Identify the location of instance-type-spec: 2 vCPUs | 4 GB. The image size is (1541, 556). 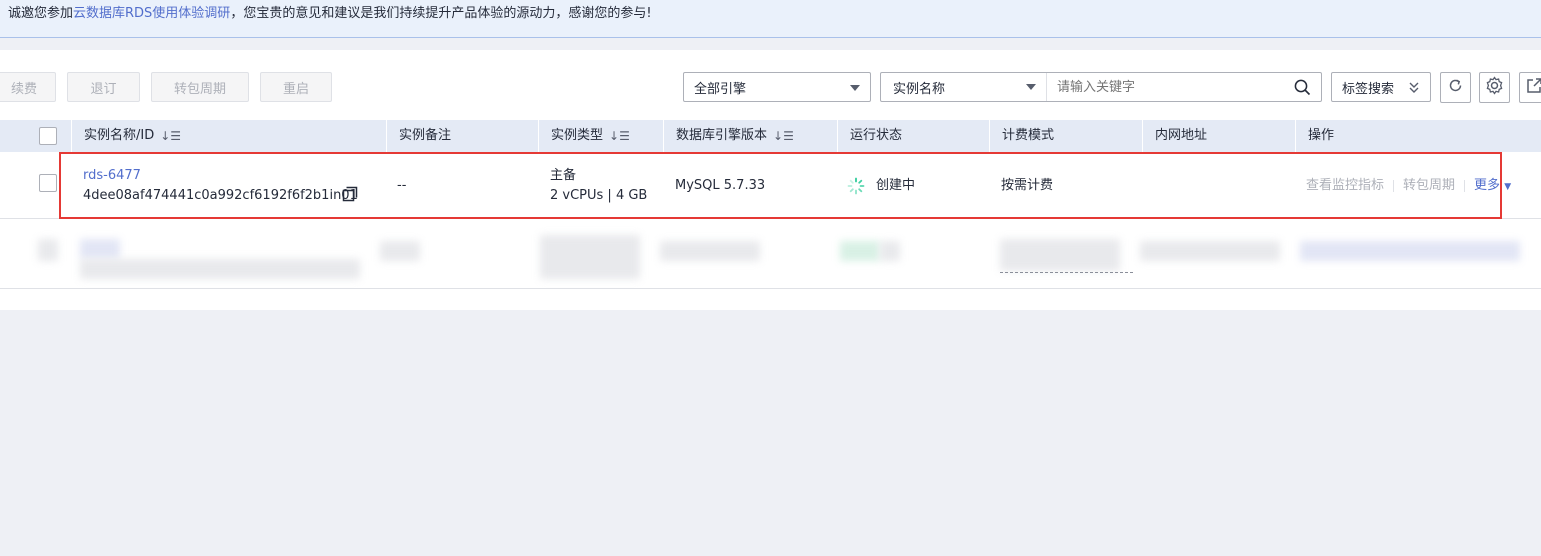
(599, 195).